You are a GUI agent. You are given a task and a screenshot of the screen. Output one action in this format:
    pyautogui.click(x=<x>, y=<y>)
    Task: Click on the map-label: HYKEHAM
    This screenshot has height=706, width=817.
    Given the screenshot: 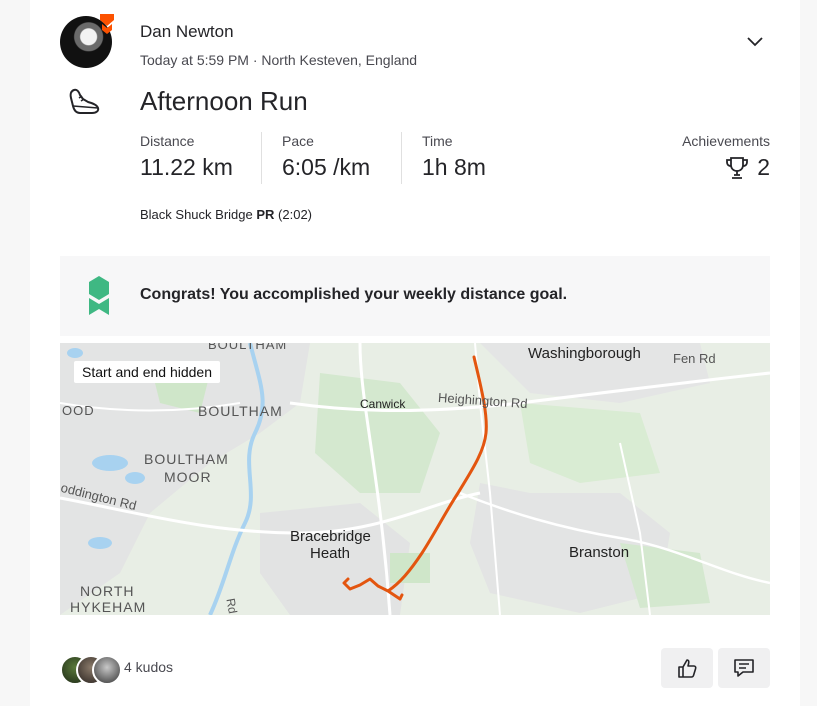 What is the action you would take?
    pyautogui.click(x=108, y=607)
    